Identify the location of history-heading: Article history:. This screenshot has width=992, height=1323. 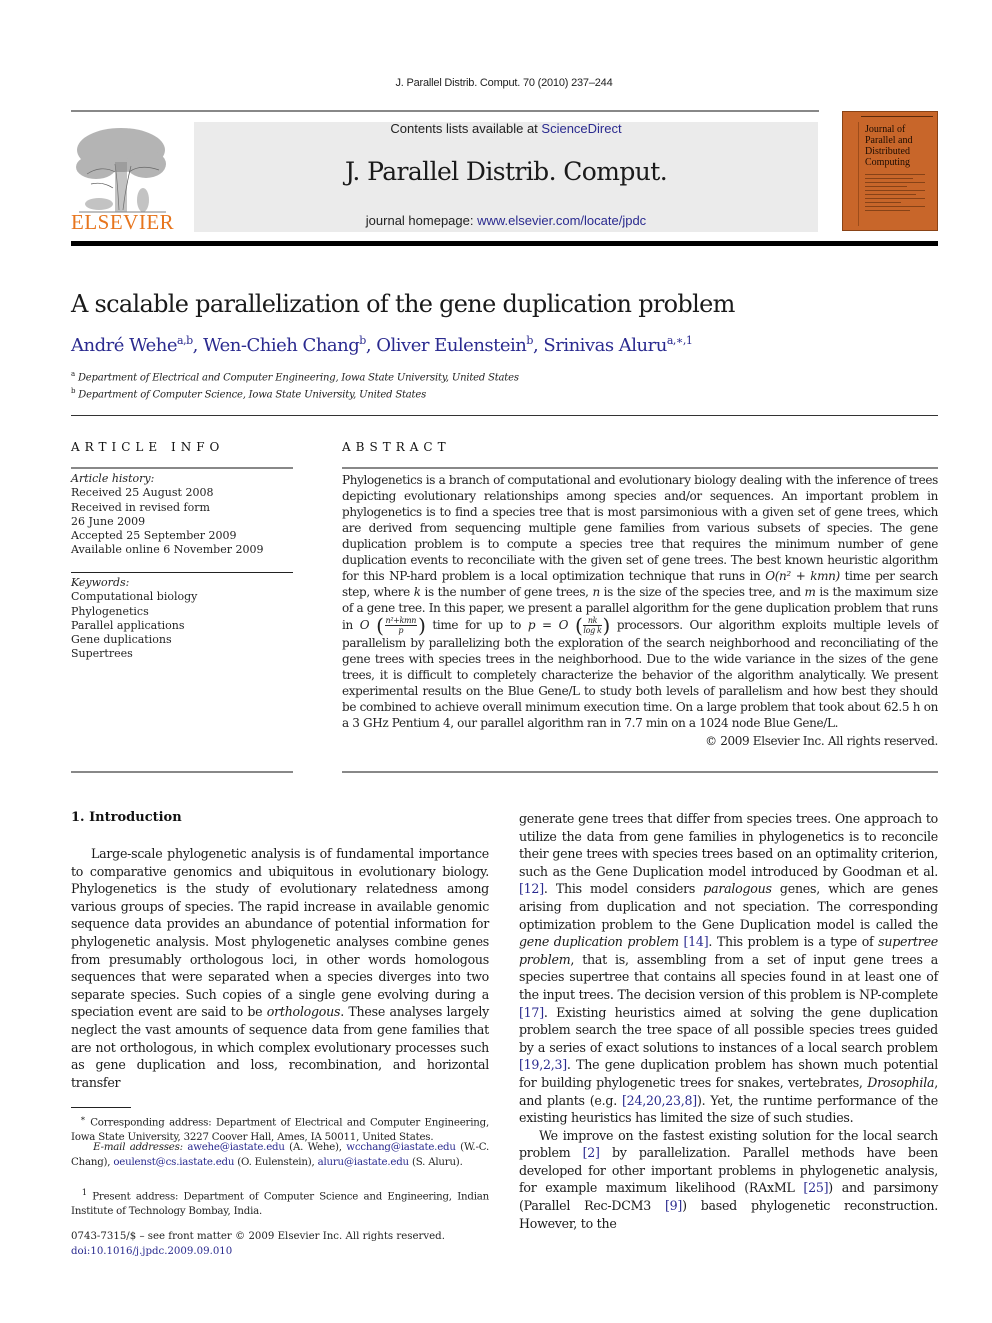
(113, 478).